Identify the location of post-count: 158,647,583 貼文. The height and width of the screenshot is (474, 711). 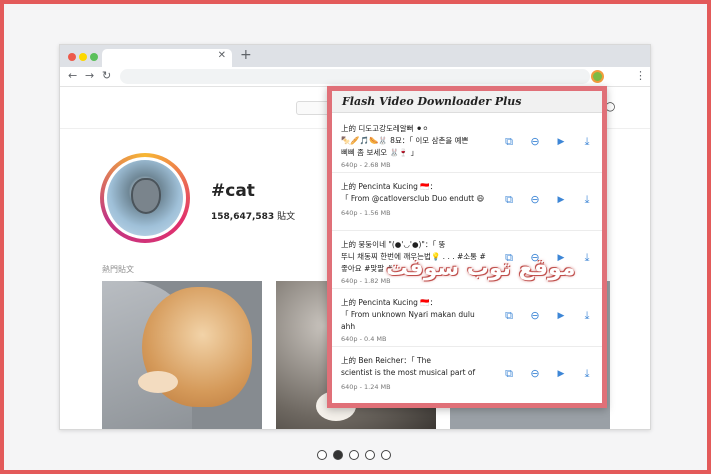
(253, 215).